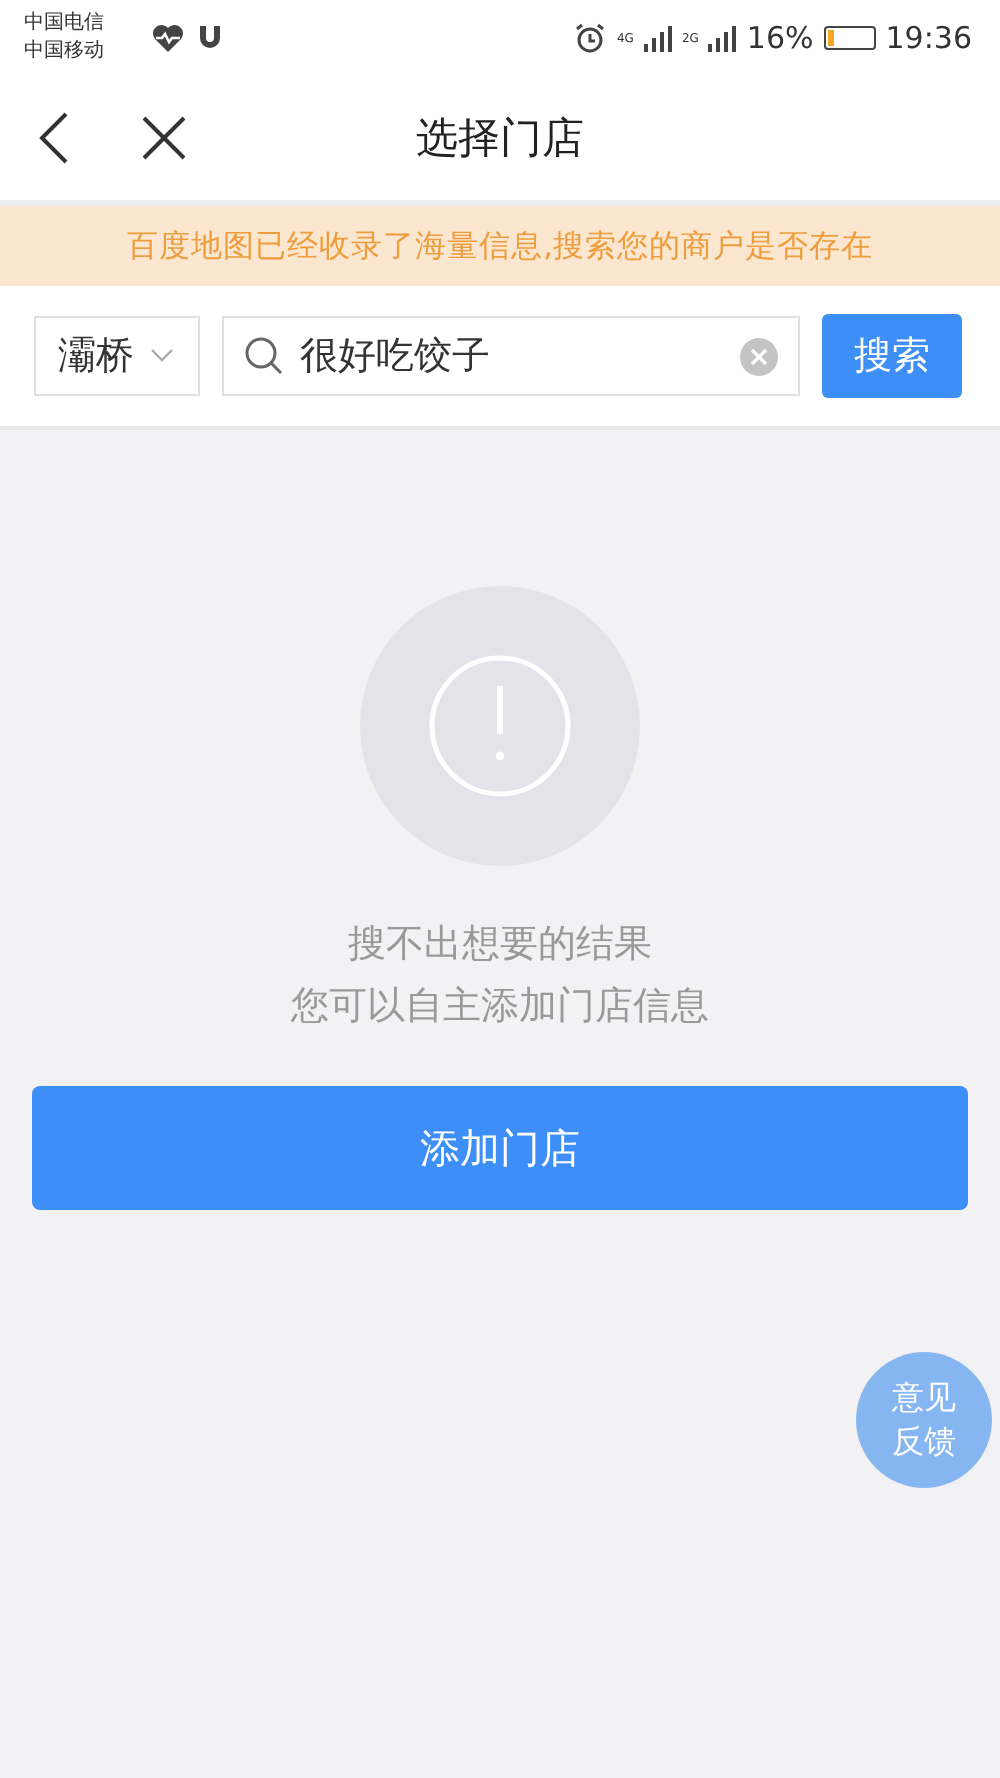 The image size is (1000, 1778). I want to click on feedback-button: 意见 反馈, so click(924, 1420).